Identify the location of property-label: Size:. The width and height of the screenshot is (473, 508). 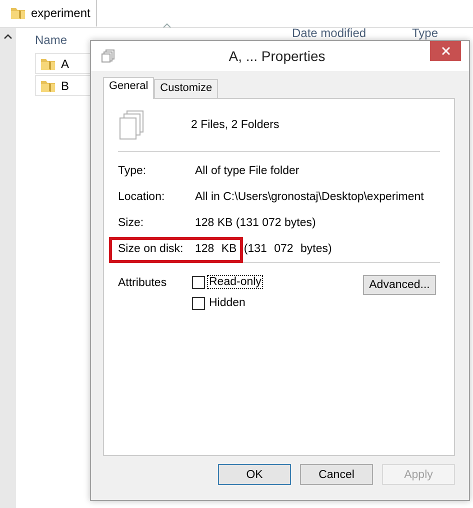
(131, 223).